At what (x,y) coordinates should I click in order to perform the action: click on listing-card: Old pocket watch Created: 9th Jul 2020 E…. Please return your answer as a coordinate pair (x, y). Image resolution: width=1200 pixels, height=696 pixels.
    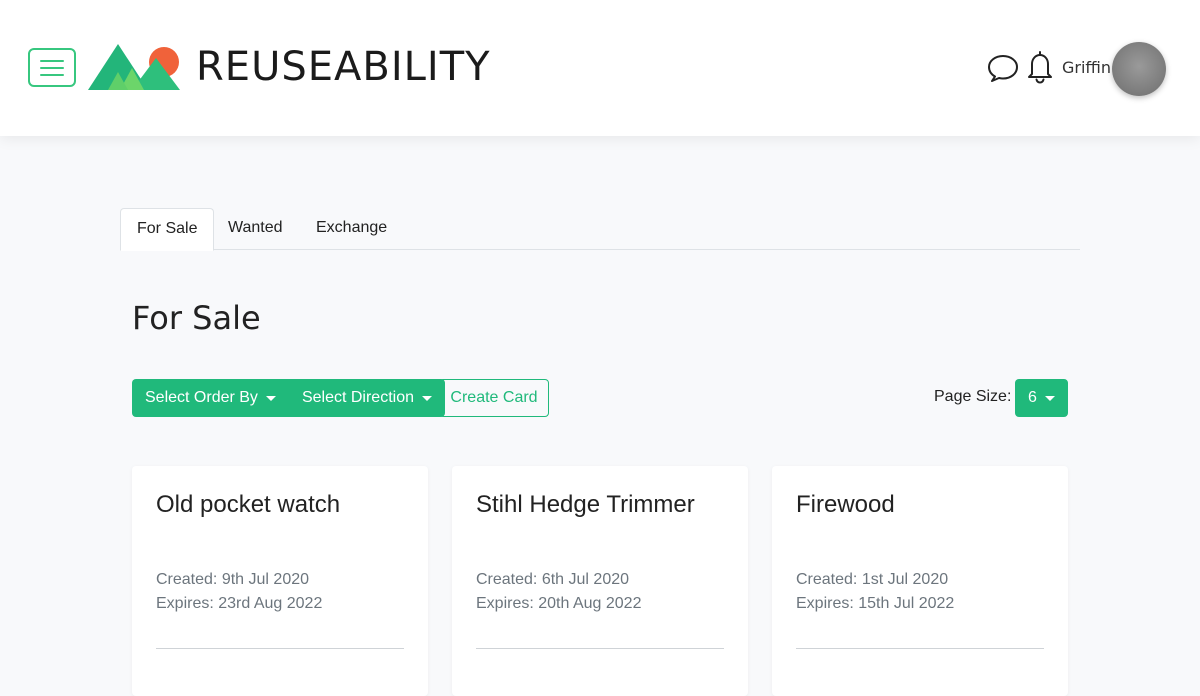
    Looking at the image, I should click on (280, 581).